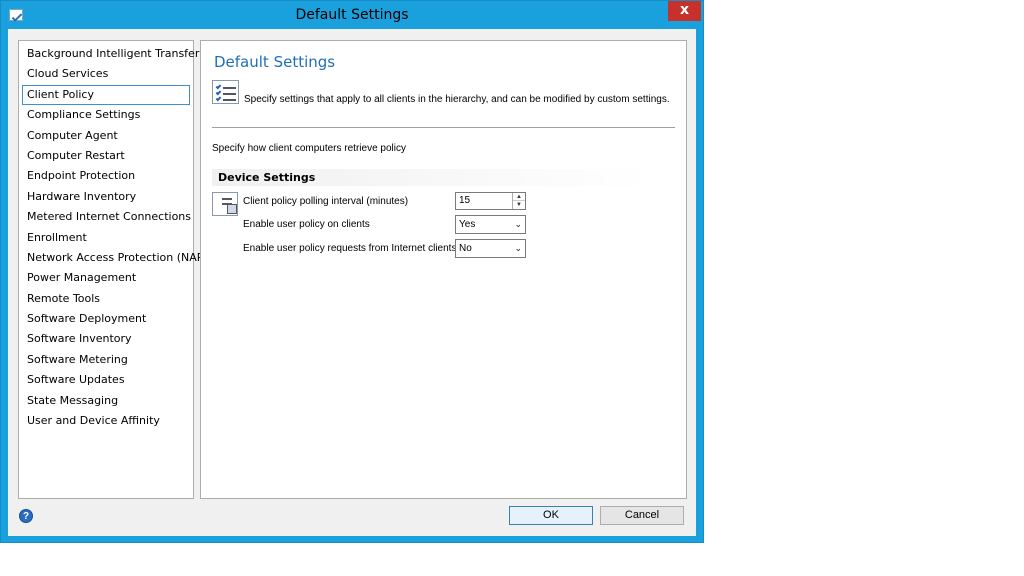 Image resolution: width=1024 pixels, height=576 pixels. I want to click on check-mark-icon, so click(218, 98).